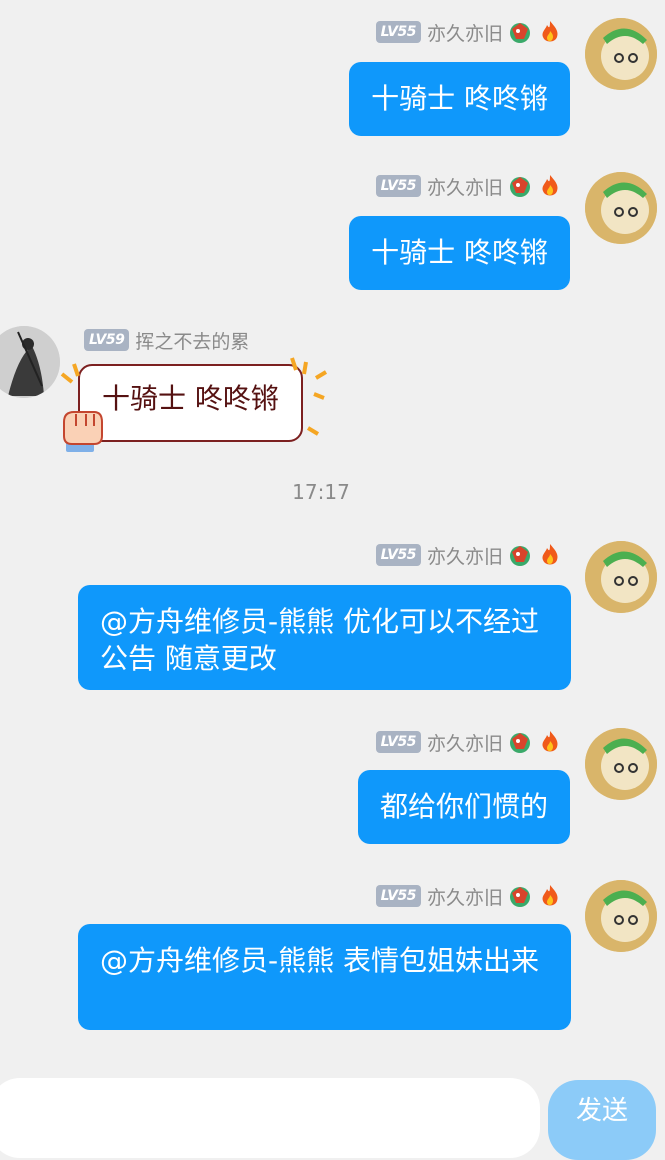  What do you see at coordinates (463, 807) in the screenshot?
I see `message-bubble: 都给你们惯的` at bounding box center [463, 807].